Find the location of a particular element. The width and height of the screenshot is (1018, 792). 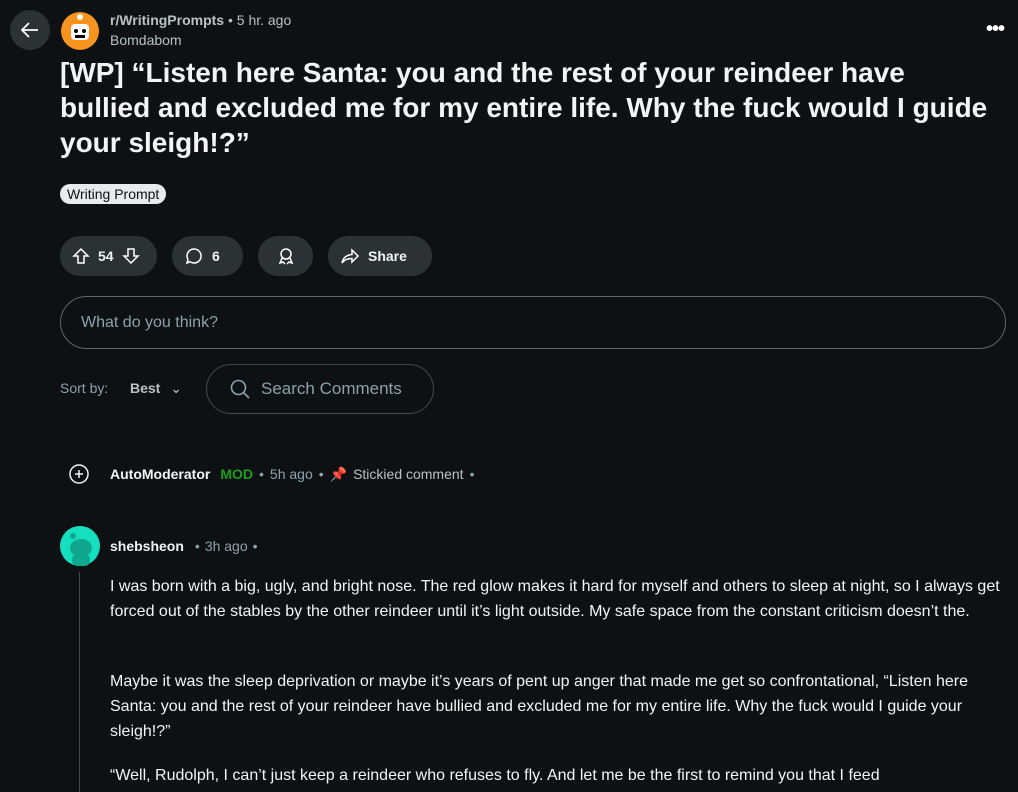

award-icon is located at coordinates (285, 256).